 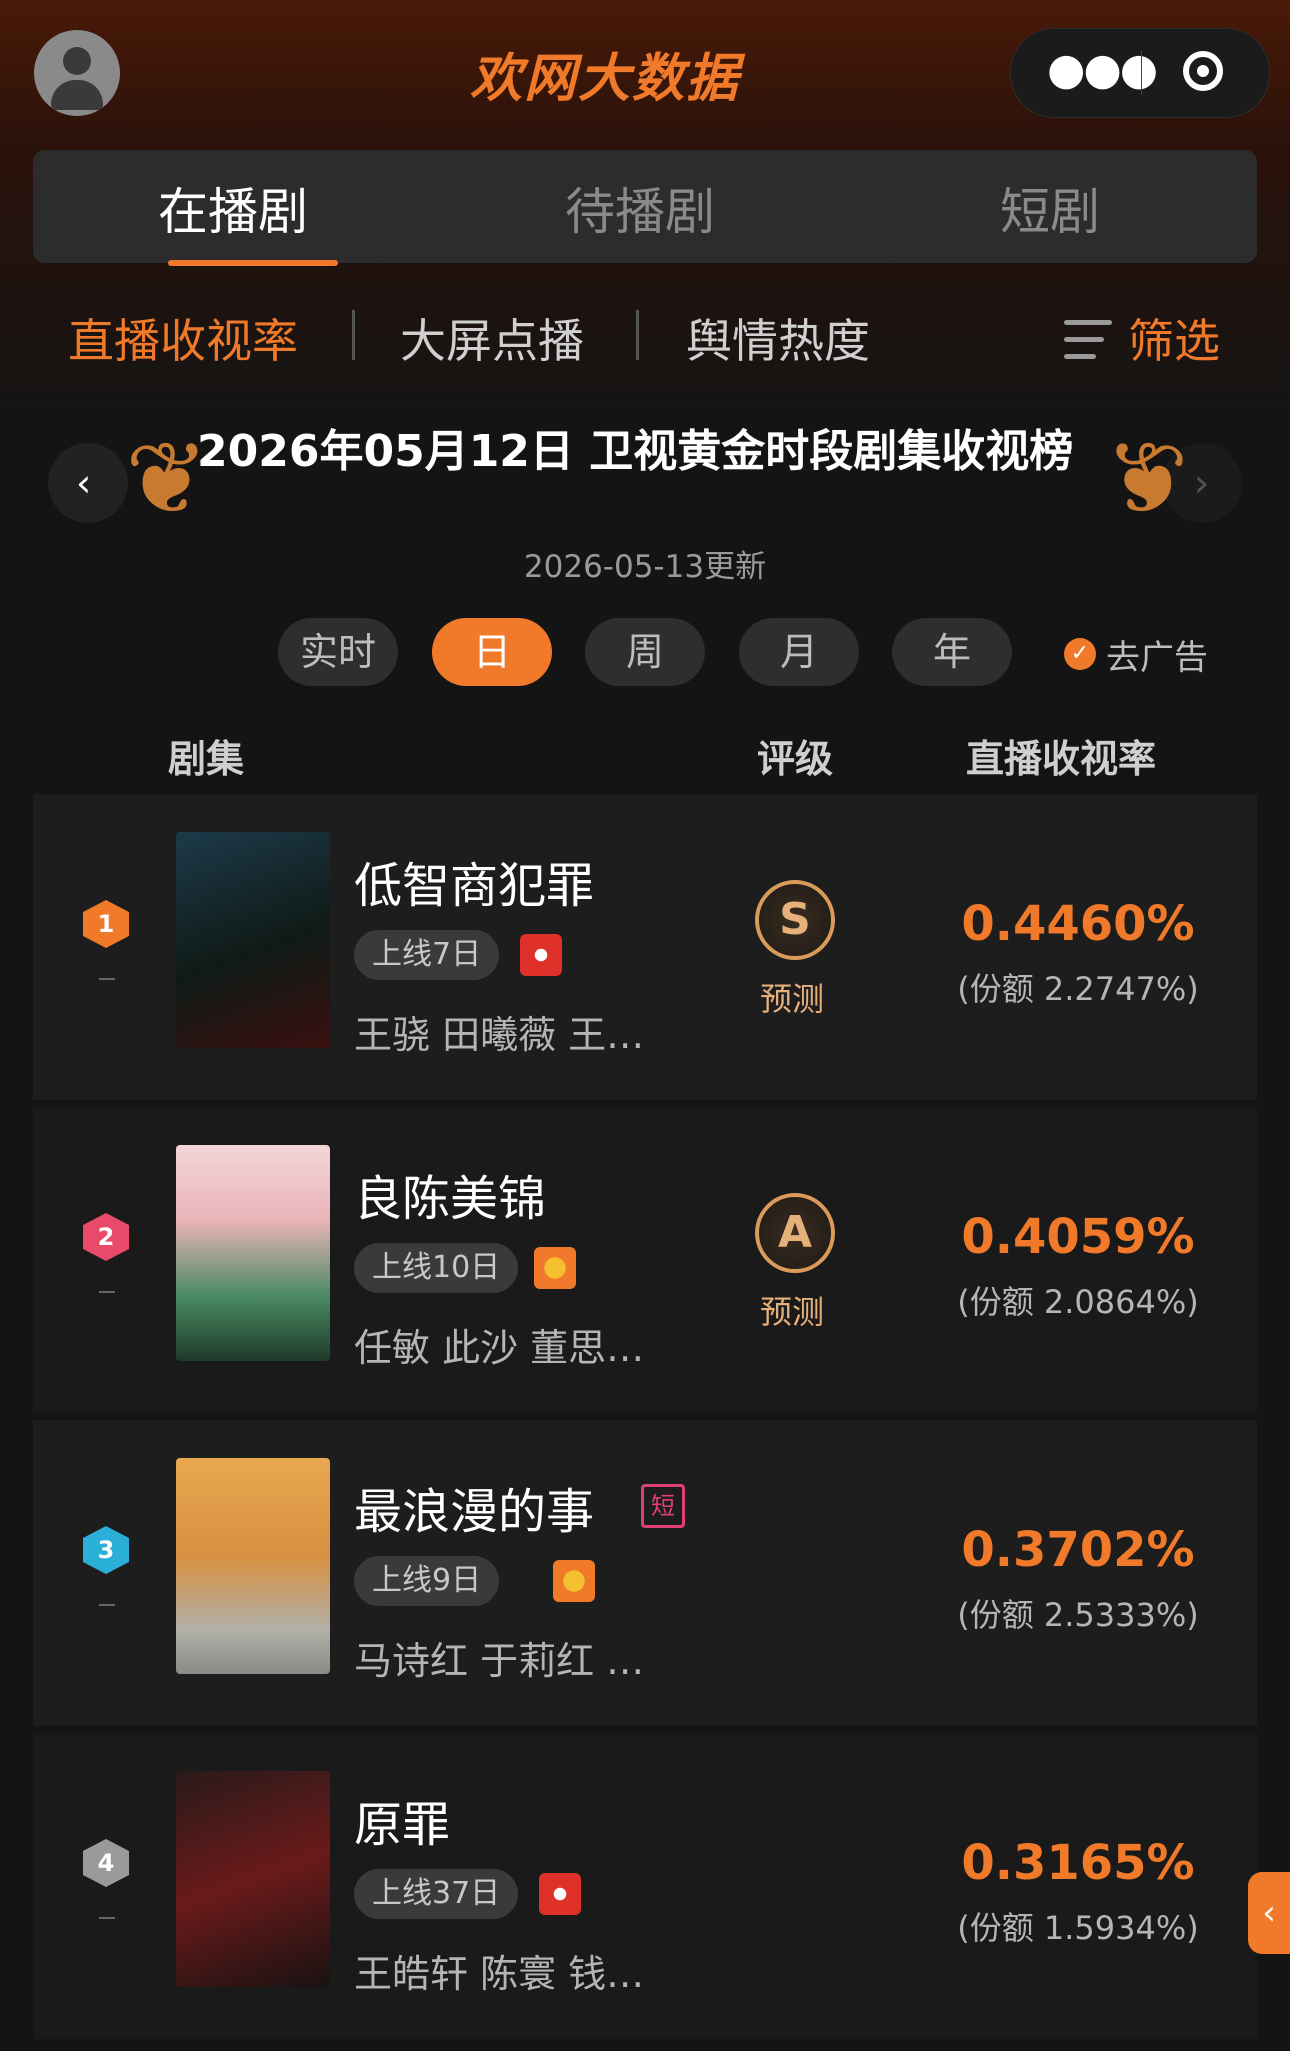 What do you see at coordinates (645, 567) in the screenshot?
I see `update-time: 2026-05-13更新` at bounding box center [645, 567].